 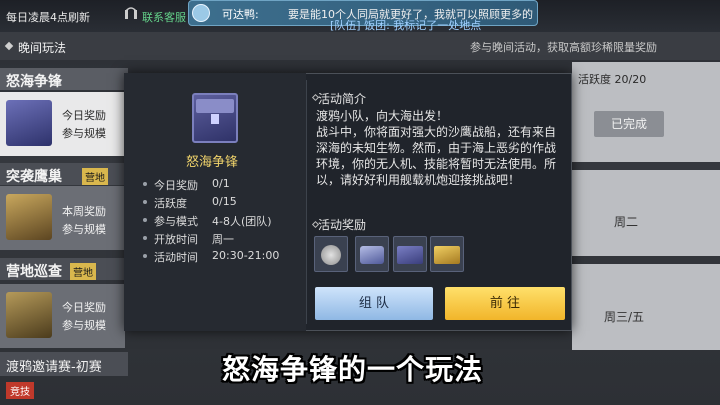 What do you see at coordinates (34, 82) in the screenshot?
I see `activity-name: 怒海争锋` at bounding box center [34, 82].